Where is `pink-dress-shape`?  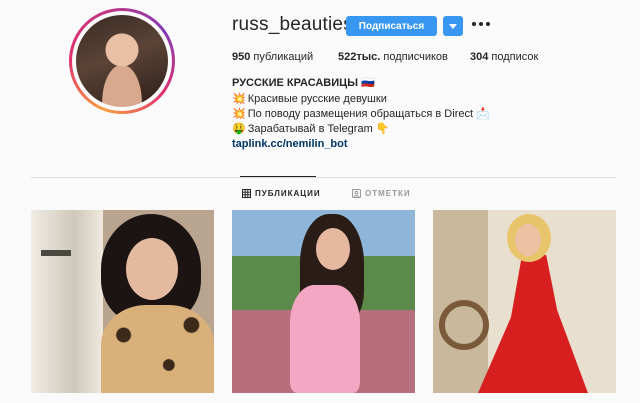 pink-dress-shape is located at coordinates (325, 339).